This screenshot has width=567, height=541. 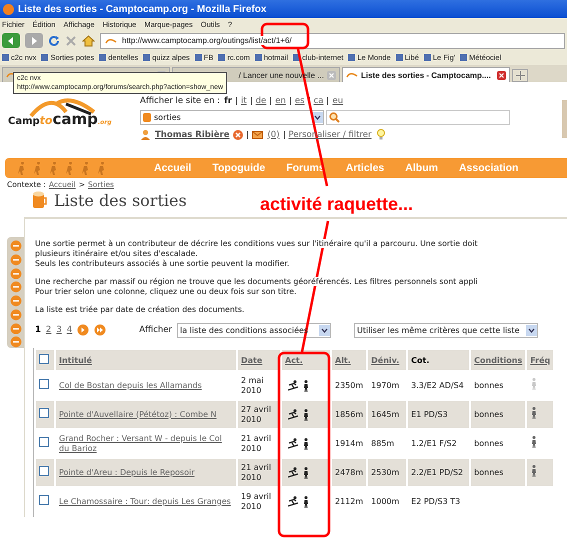 What do you see at coordinates (385, 472) in the screenshot?
I see `table-cell: 2530m` at bounding box center [385, 472].